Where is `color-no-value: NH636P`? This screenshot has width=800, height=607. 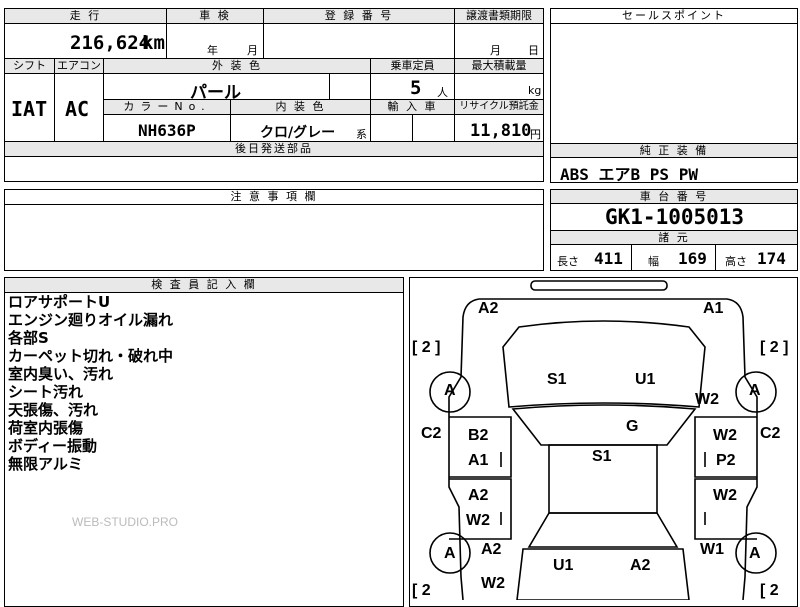 color-no-value: NH636P is located at coordinates (167, 130).